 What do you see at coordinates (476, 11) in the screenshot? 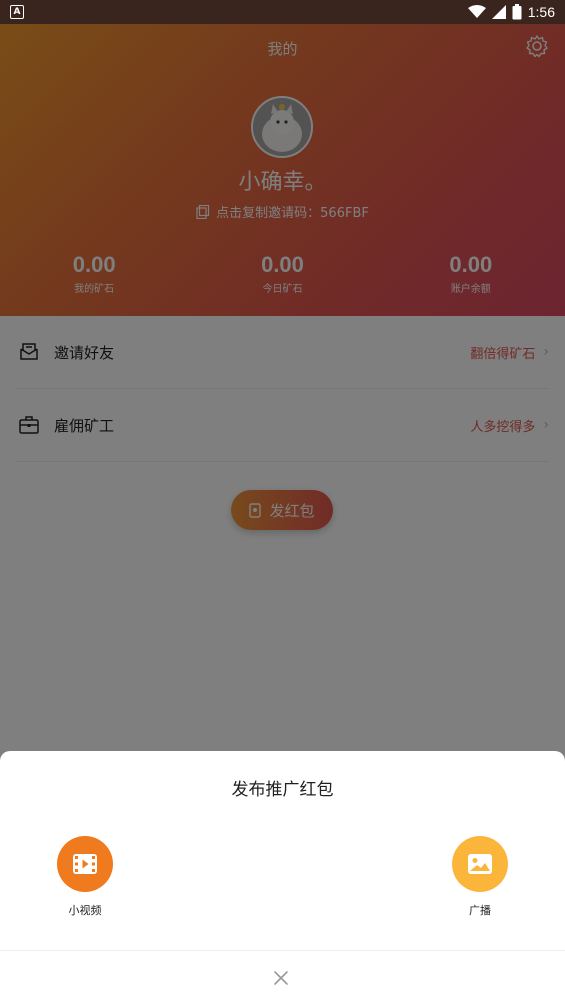
I see `wifi-icon` at bounding box center [476, 11].